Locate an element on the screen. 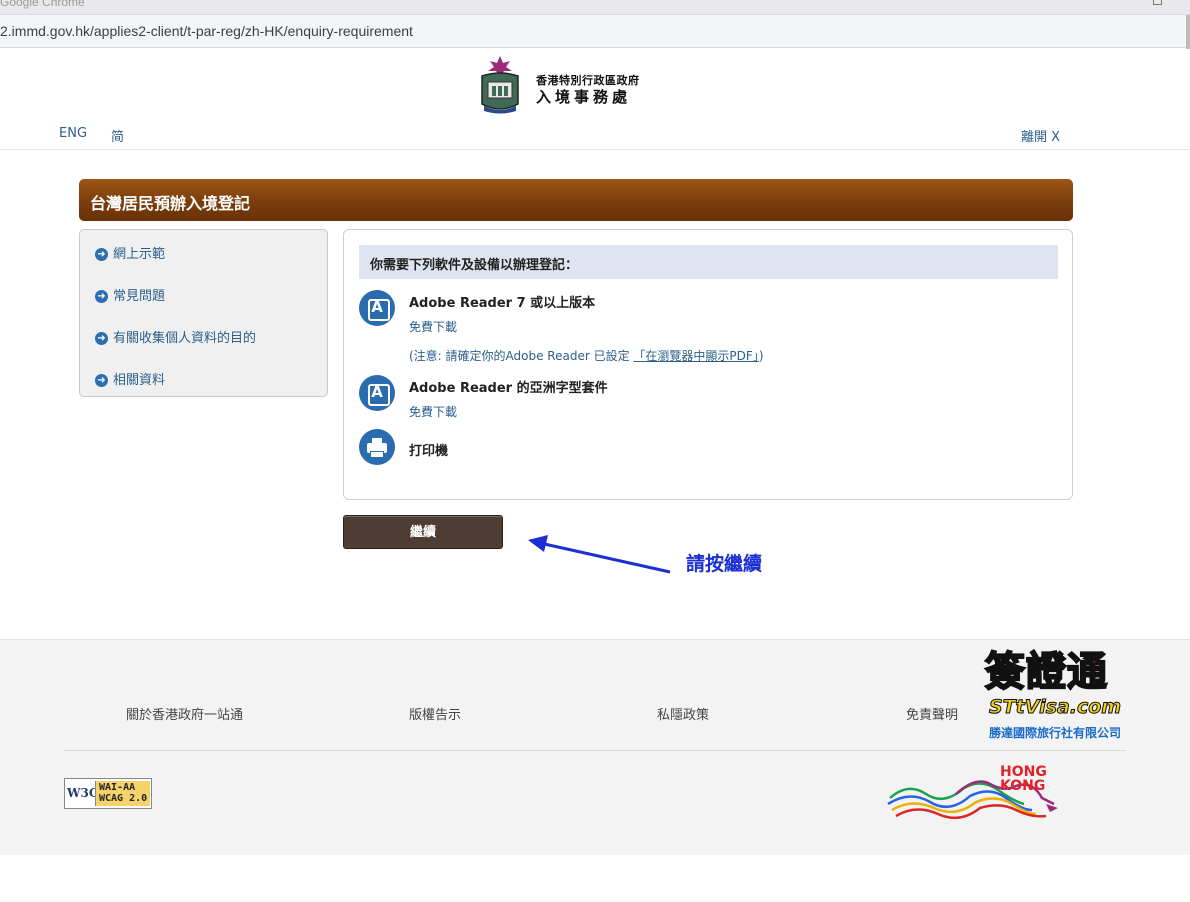  restore-window-icon is located at coordinates (1157, 2).